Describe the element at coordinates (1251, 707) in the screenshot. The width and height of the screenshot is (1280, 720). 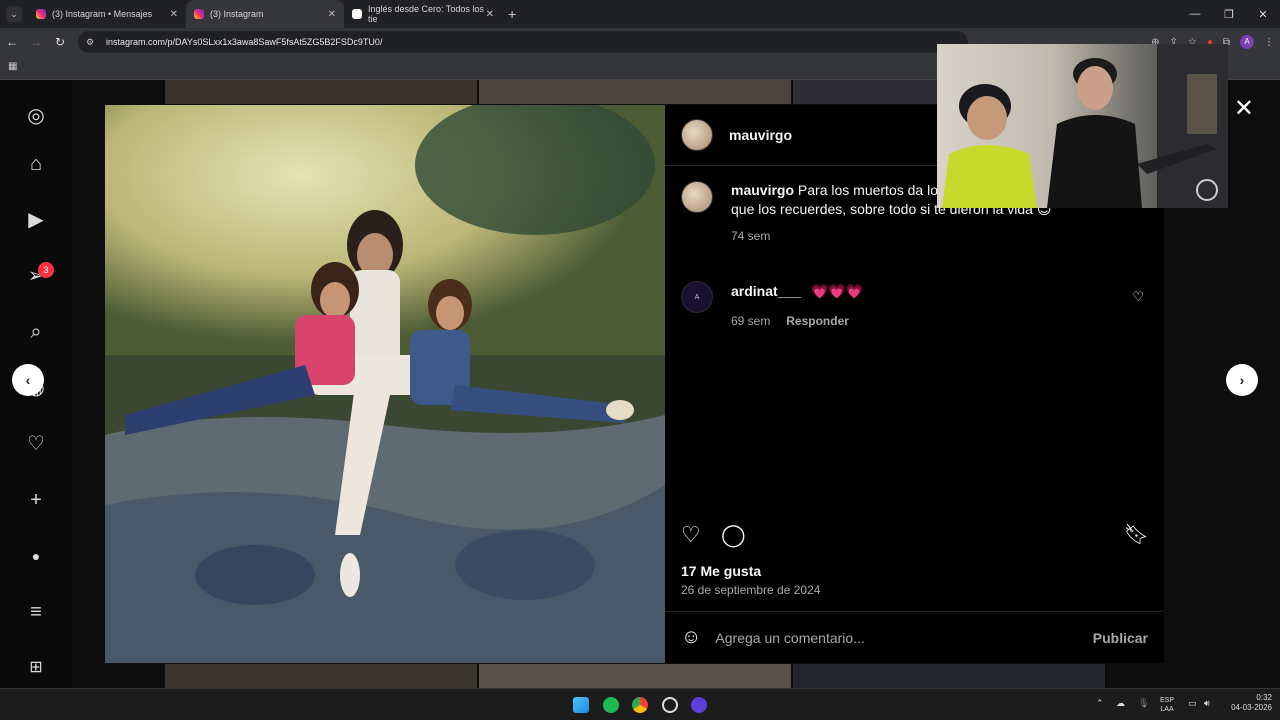
I see `clock-date: 04-03-2026` at that location.